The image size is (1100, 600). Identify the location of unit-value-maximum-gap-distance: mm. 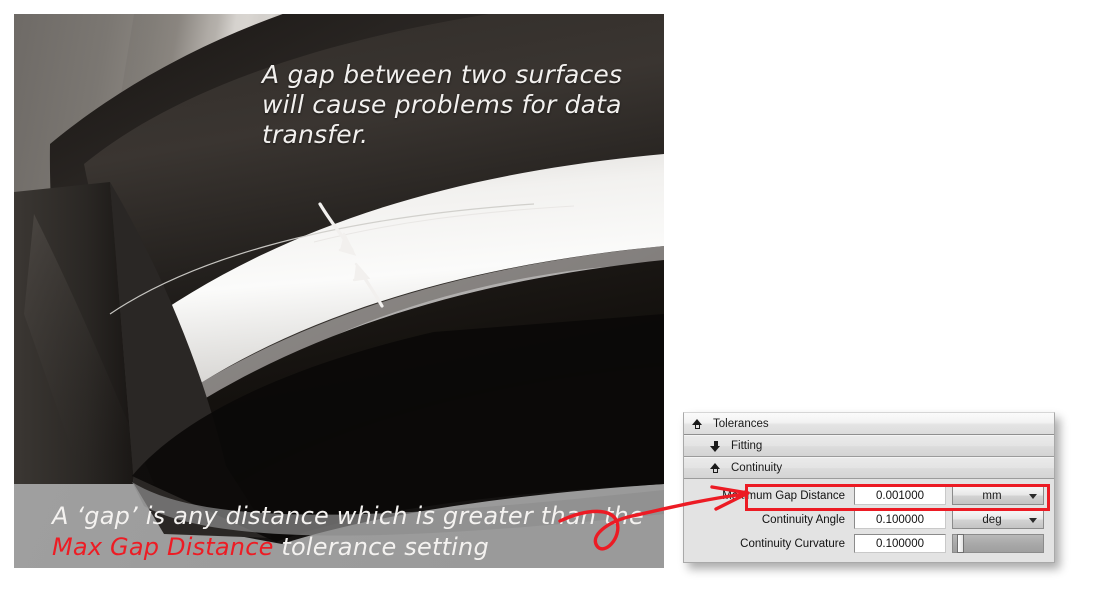
(992, 495).